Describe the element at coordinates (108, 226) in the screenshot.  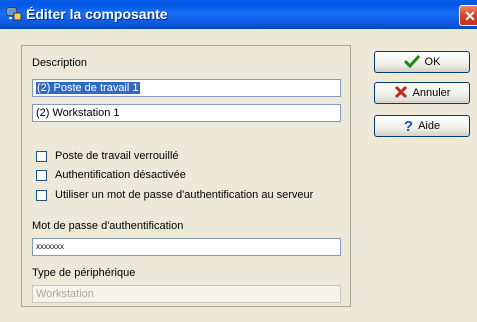
I see `password-label: Mot de passe d'authentification` at that location.